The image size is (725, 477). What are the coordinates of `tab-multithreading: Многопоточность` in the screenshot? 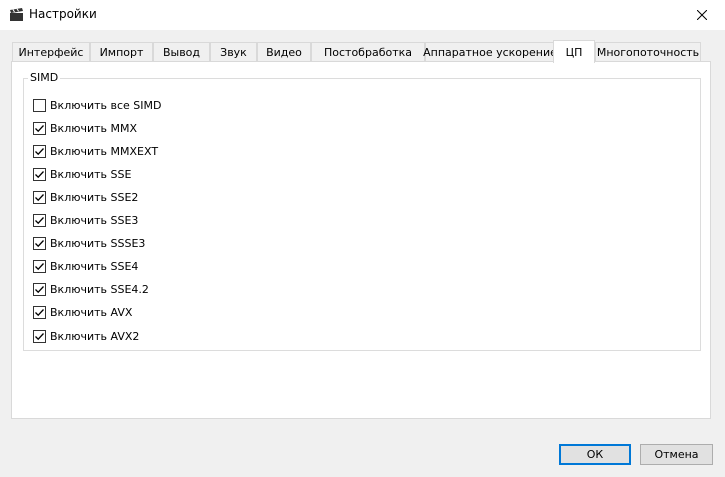 It's located at (648, 51).